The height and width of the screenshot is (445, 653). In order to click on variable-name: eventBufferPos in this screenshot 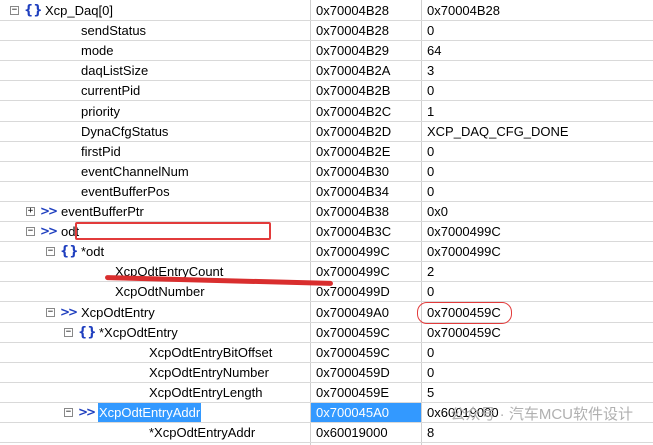, I will do `click(125, 191)`.